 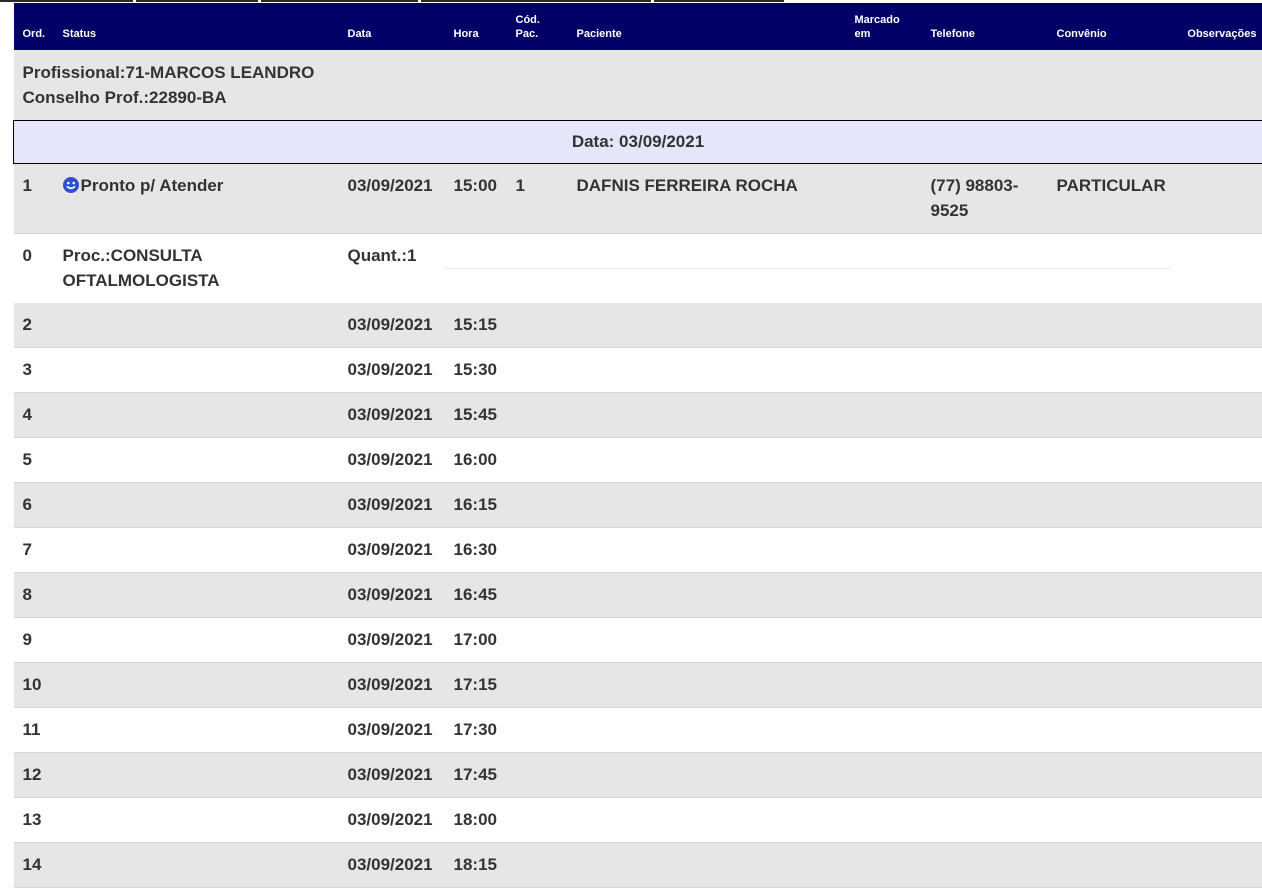 I want to click on table-row: 603/09/202116:15, so click(x=638, y=505).